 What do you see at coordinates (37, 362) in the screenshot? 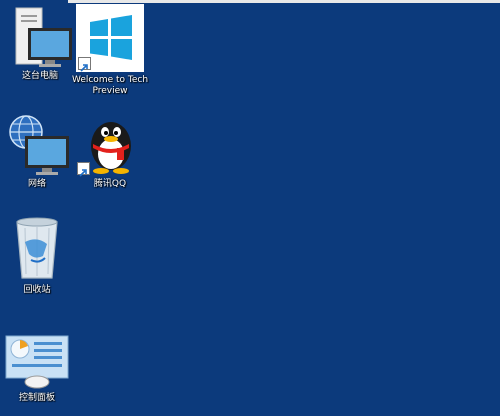
I see `control-panel-icon` at bounding box center [37, 362].